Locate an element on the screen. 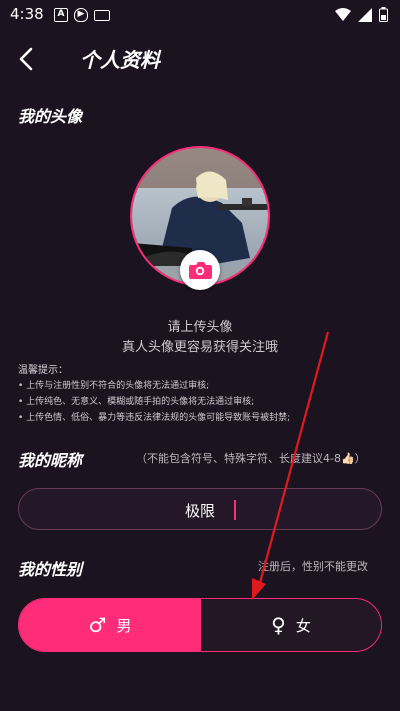 Image resolution: width=400 pixels, height=711 pixels. text-cursor is located at coordinates (235, 510).